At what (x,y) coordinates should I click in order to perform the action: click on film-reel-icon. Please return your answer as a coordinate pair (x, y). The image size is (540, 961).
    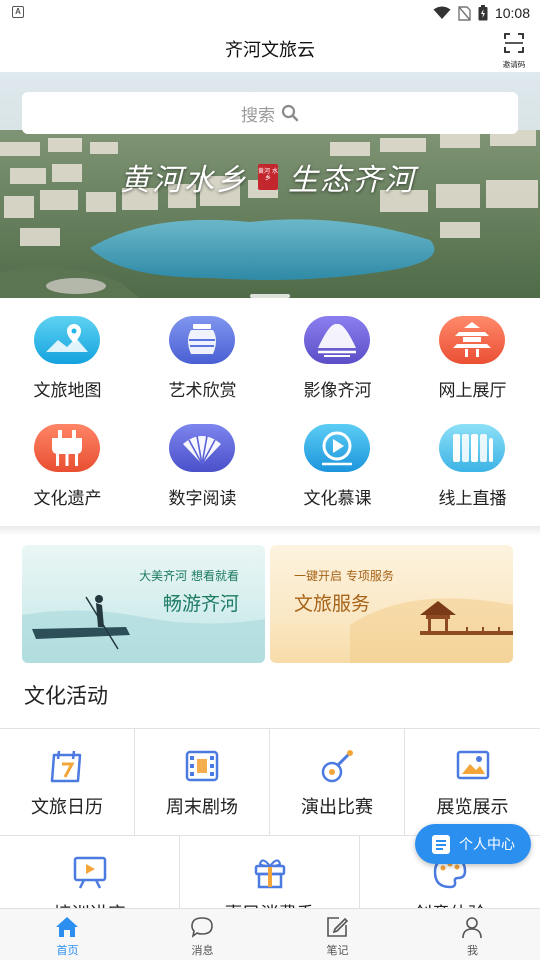
    Looking at the image, I should click on (202, 766).